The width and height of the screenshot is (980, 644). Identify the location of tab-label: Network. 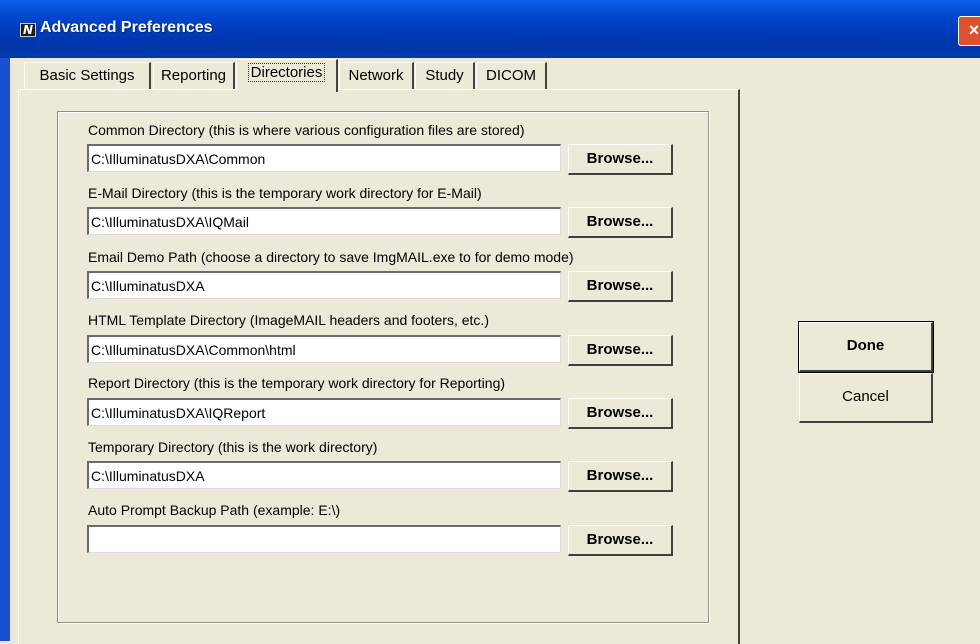
(376, 75).